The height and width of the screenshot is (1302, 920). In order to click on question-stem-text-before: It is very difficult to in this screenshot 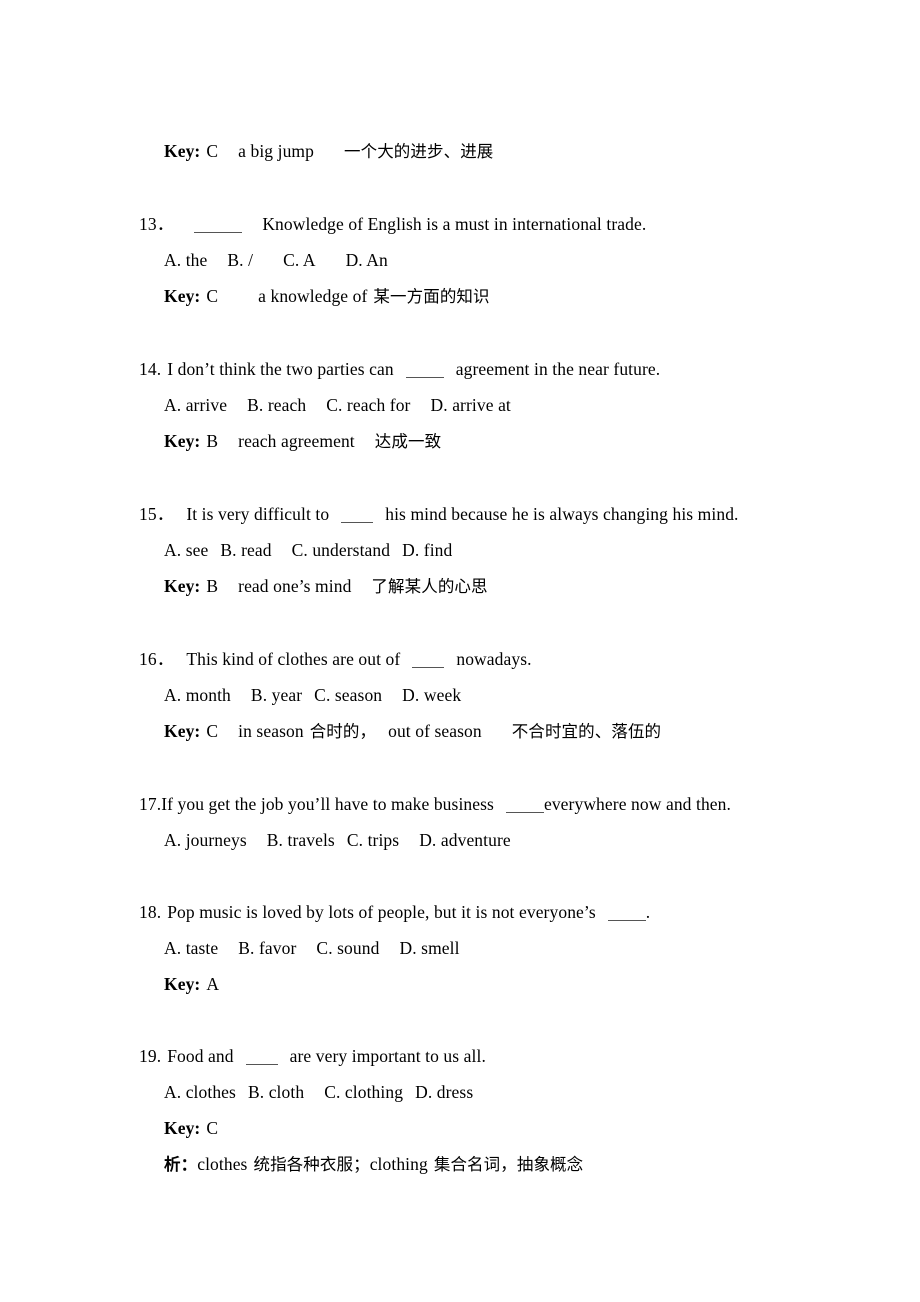, I will do `click(258, 514)`.